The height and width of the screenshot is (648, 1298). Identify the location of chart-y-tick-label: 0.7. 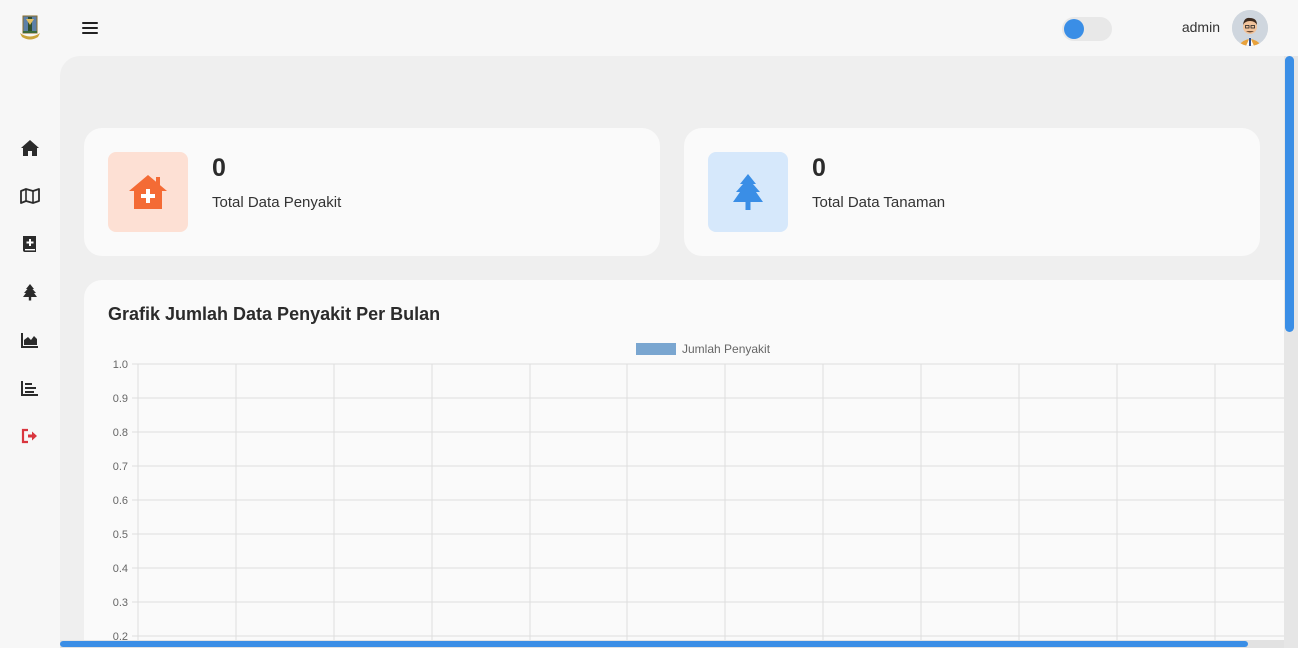
(120, 467).